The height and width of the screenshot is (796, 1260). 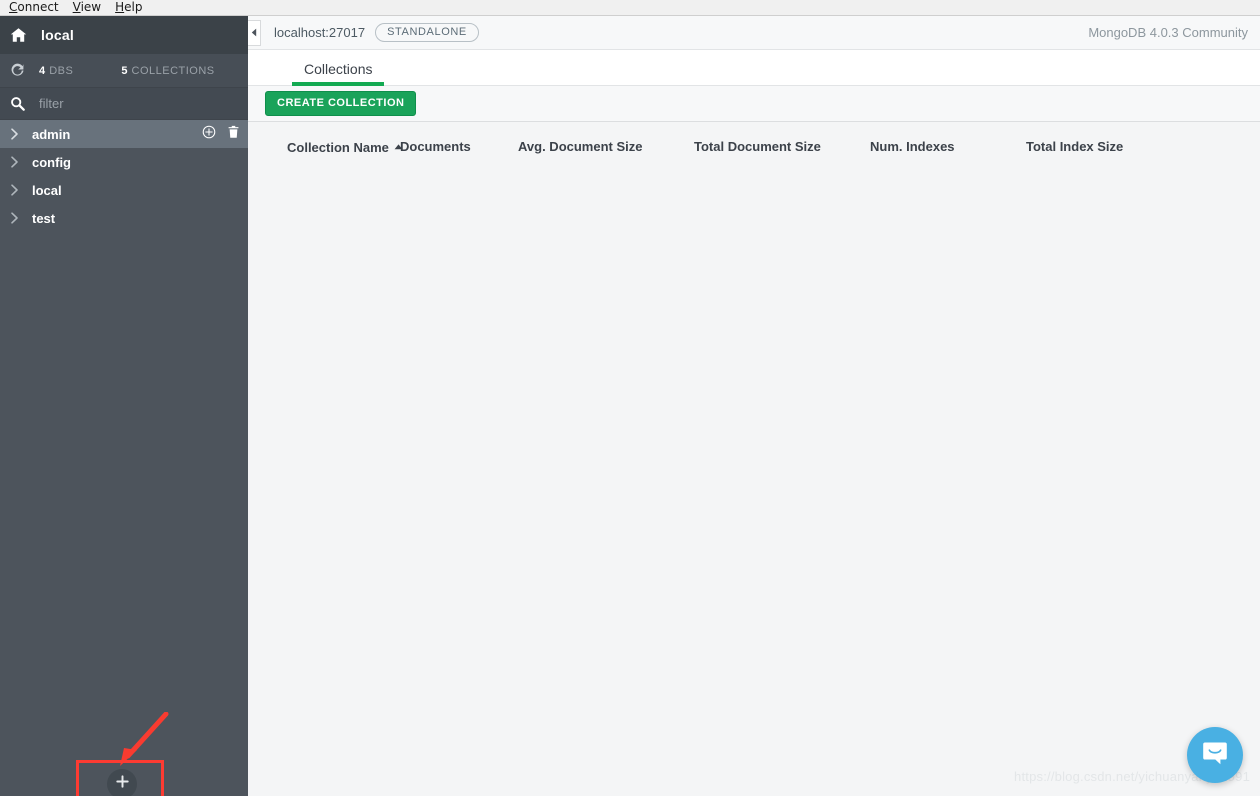 I want to click on sidebar-header: local, so click(x=124, y=35).